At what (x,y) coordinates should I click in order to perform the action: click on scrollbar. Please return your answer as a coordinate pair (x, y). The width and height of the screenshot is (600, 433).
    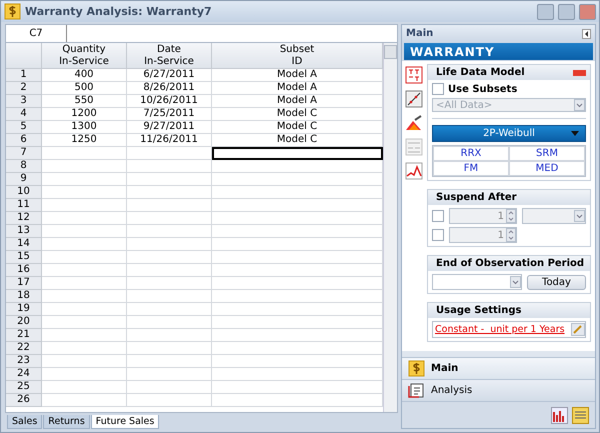
    Looking at the image, I should click on (390, 227).